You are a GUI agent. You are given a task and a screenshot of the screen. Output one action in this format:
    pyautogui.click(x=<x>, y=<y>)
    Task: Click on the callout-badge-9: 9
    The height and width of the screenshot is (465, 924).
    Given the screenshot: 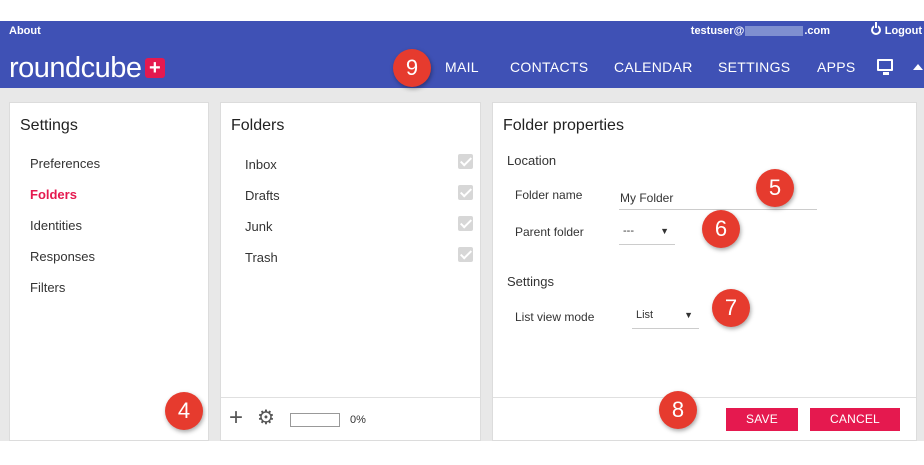 What is the action you would take?
    pyautogui.click(x=412, y=68)
    